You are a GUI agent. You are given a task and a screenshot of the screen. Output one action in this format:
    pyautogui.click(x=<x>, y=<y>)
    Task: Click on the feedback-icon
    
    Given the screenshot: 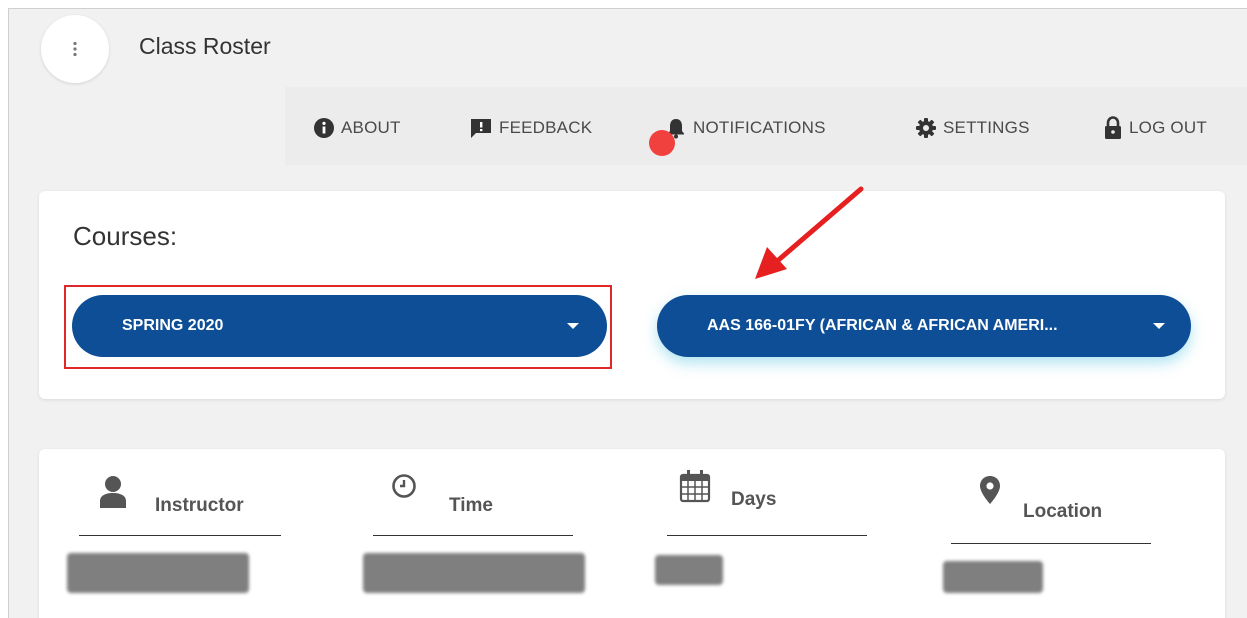 What is the action you would take?
    pyautogui.click(x=481, y=128)
    